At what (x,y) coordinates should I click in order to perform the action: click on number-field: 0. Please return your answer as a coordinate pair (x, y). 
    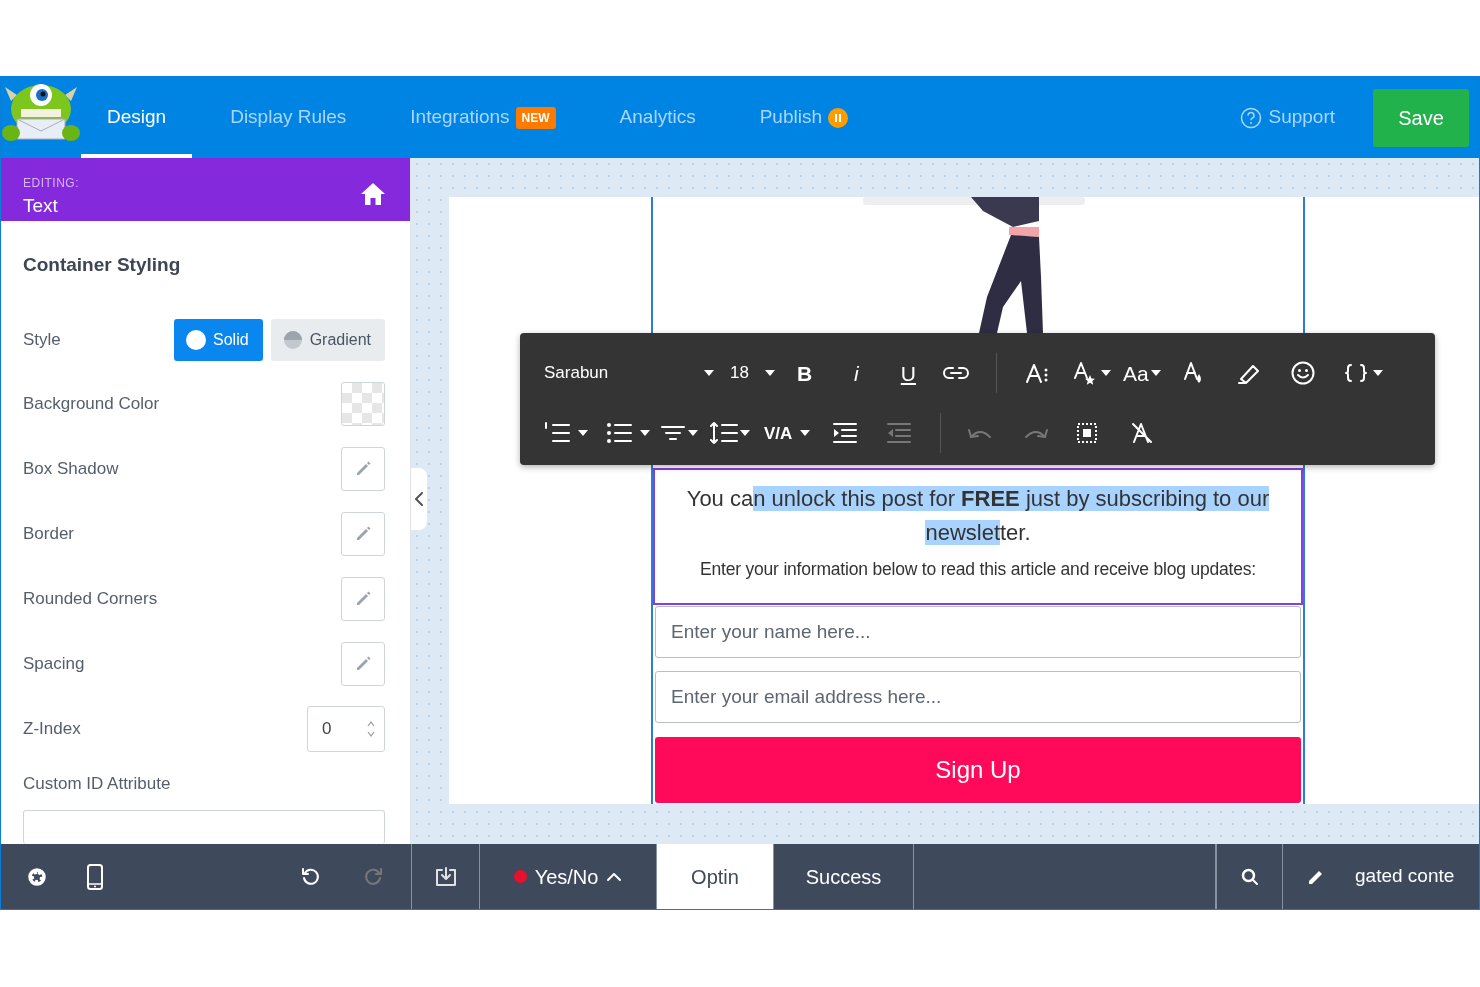
    Looking at the image, I should click on (346, 729).